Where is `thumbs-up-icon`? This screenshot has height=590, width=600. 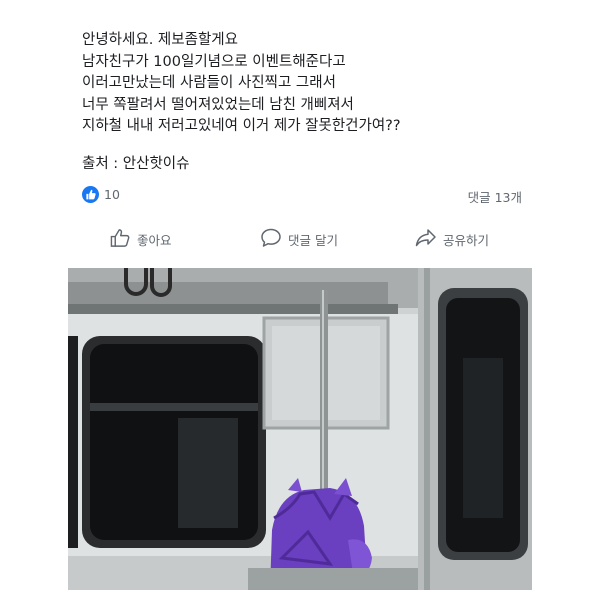
thumbs-up-icon is located at coordinates (90, 194).